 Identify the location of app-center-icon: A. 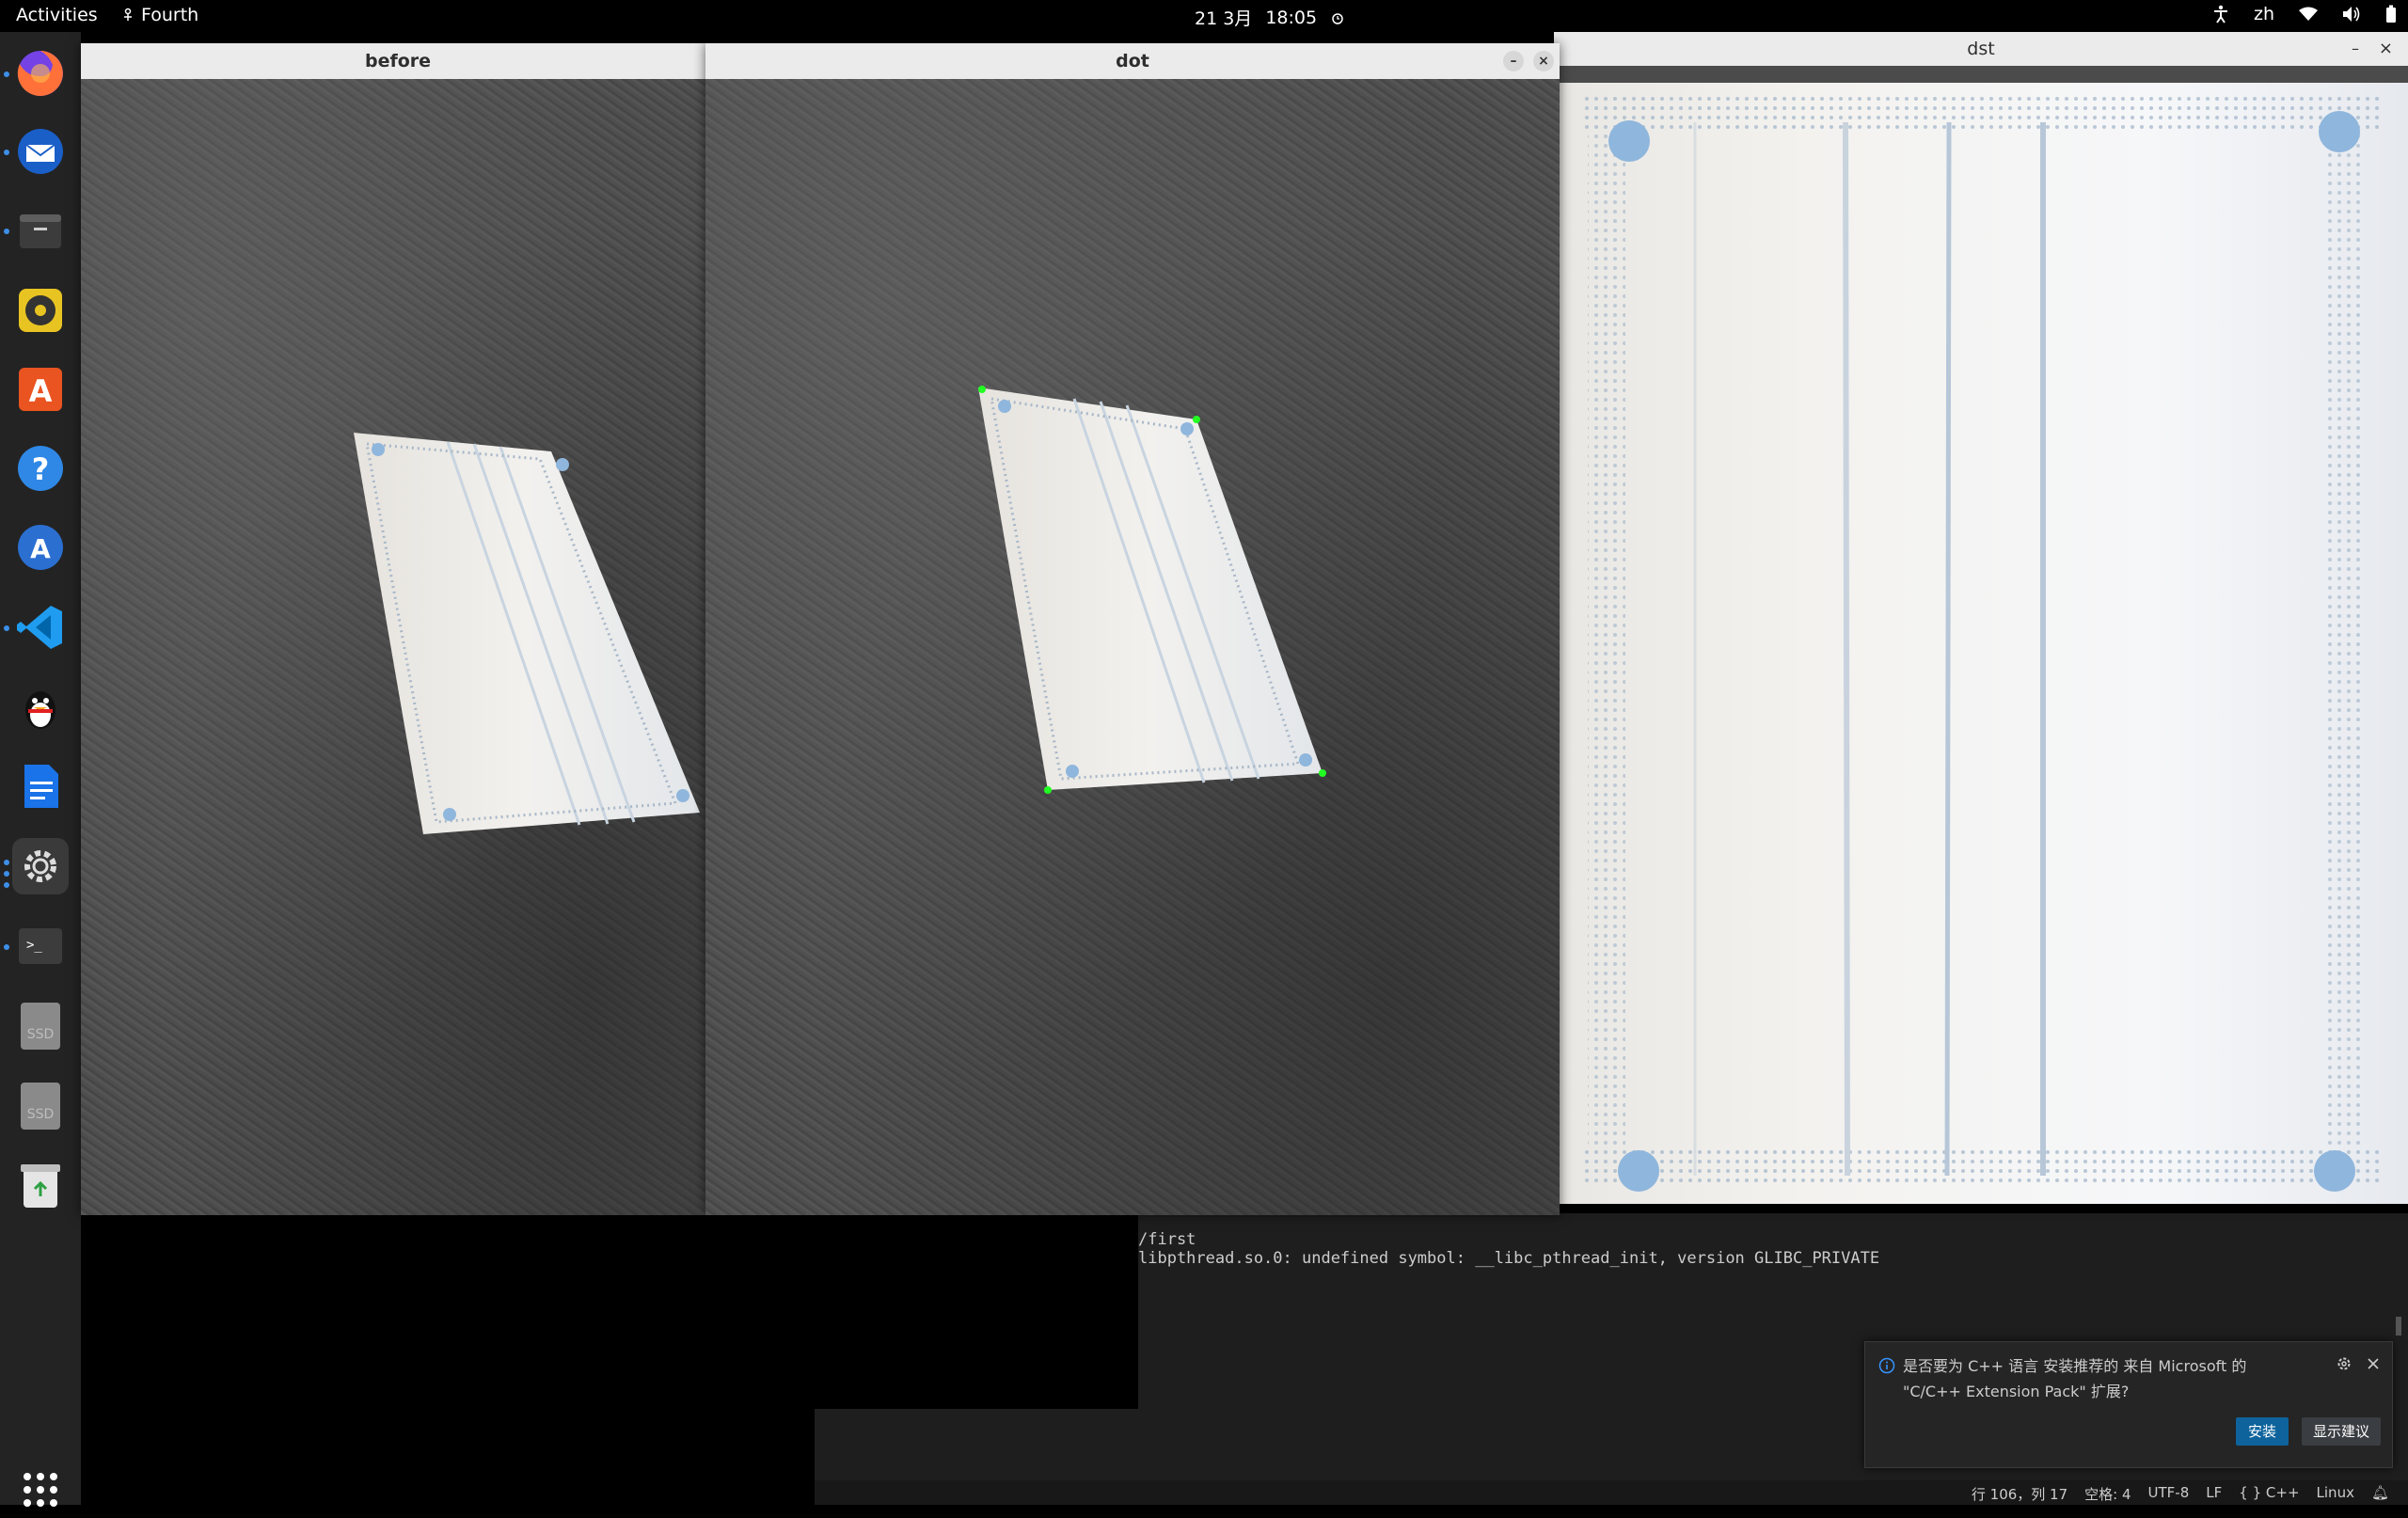
(40, 547).